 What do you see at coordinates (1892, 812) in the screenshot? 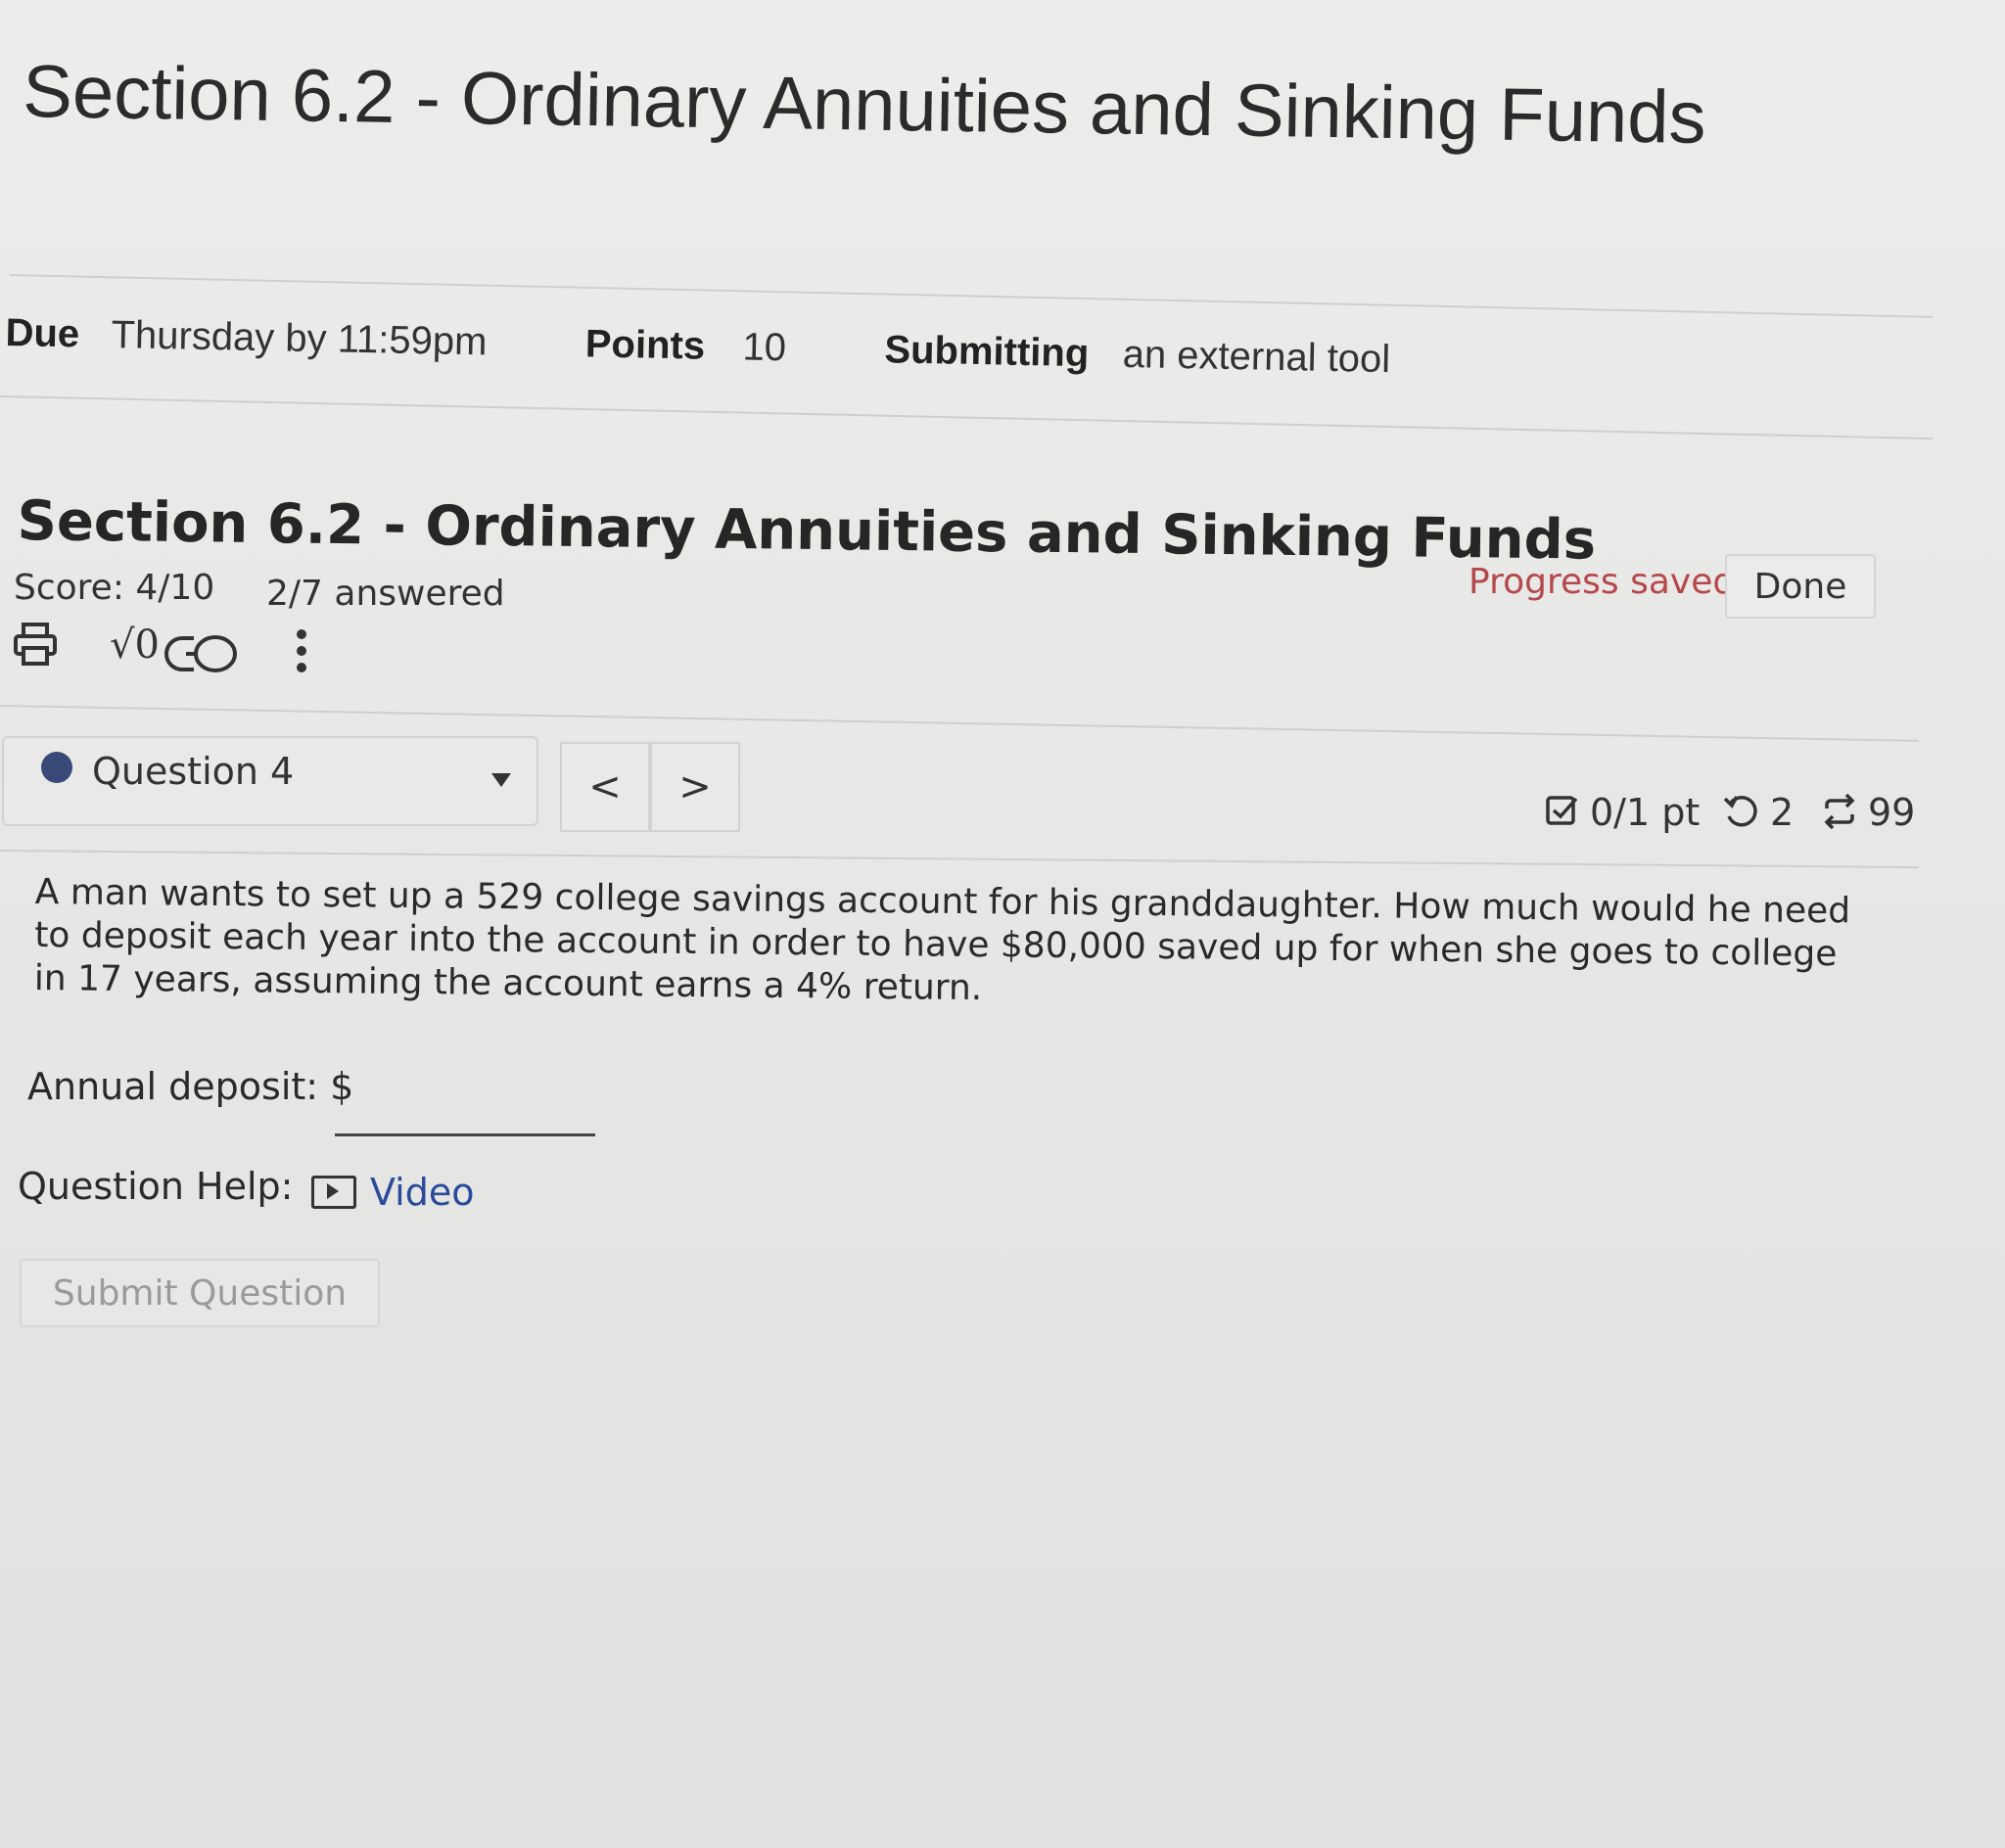
I see `attempts-count: 99` at bounding box center [1892, 812].